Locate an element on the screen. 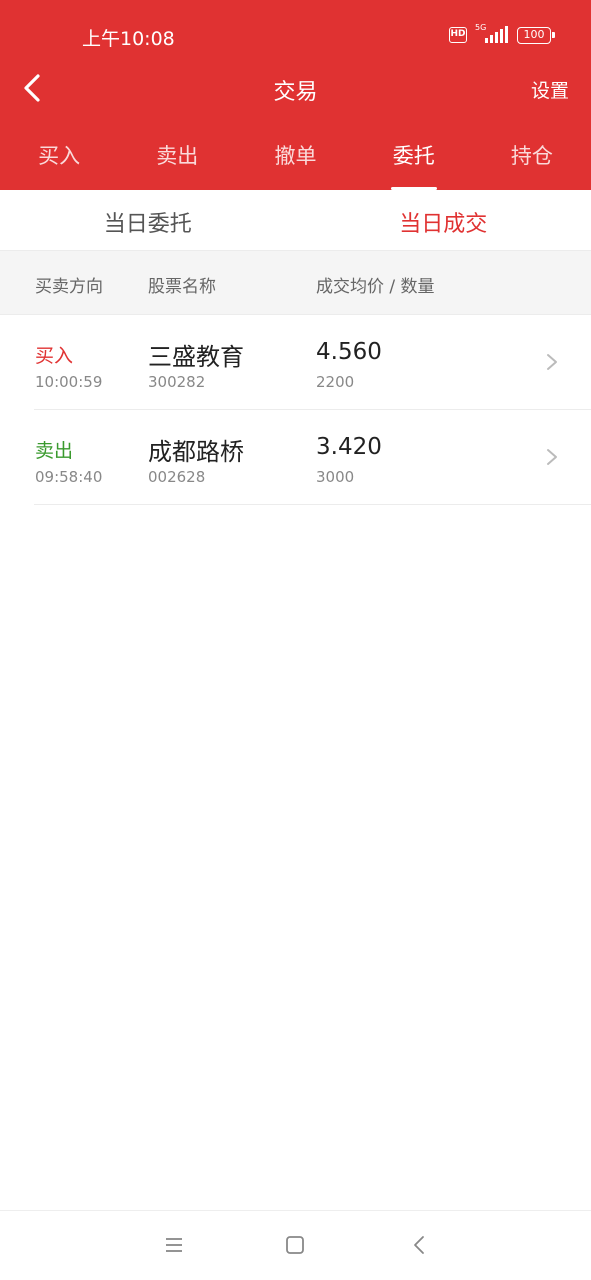  nav-bar: 交易 设置 is located at coordinates (295, 89).